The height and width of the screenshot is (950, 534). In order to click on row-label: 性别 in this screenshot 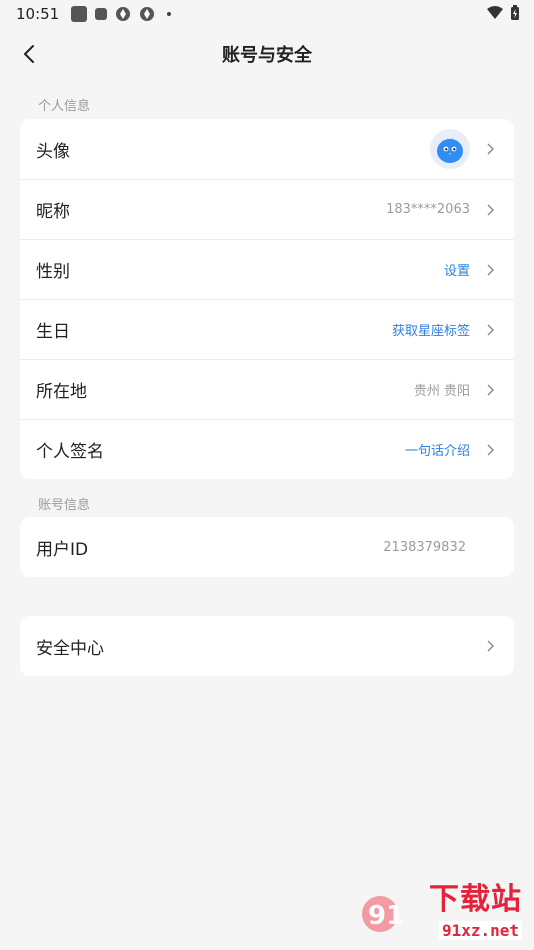, I will do `click(53, 272)`.